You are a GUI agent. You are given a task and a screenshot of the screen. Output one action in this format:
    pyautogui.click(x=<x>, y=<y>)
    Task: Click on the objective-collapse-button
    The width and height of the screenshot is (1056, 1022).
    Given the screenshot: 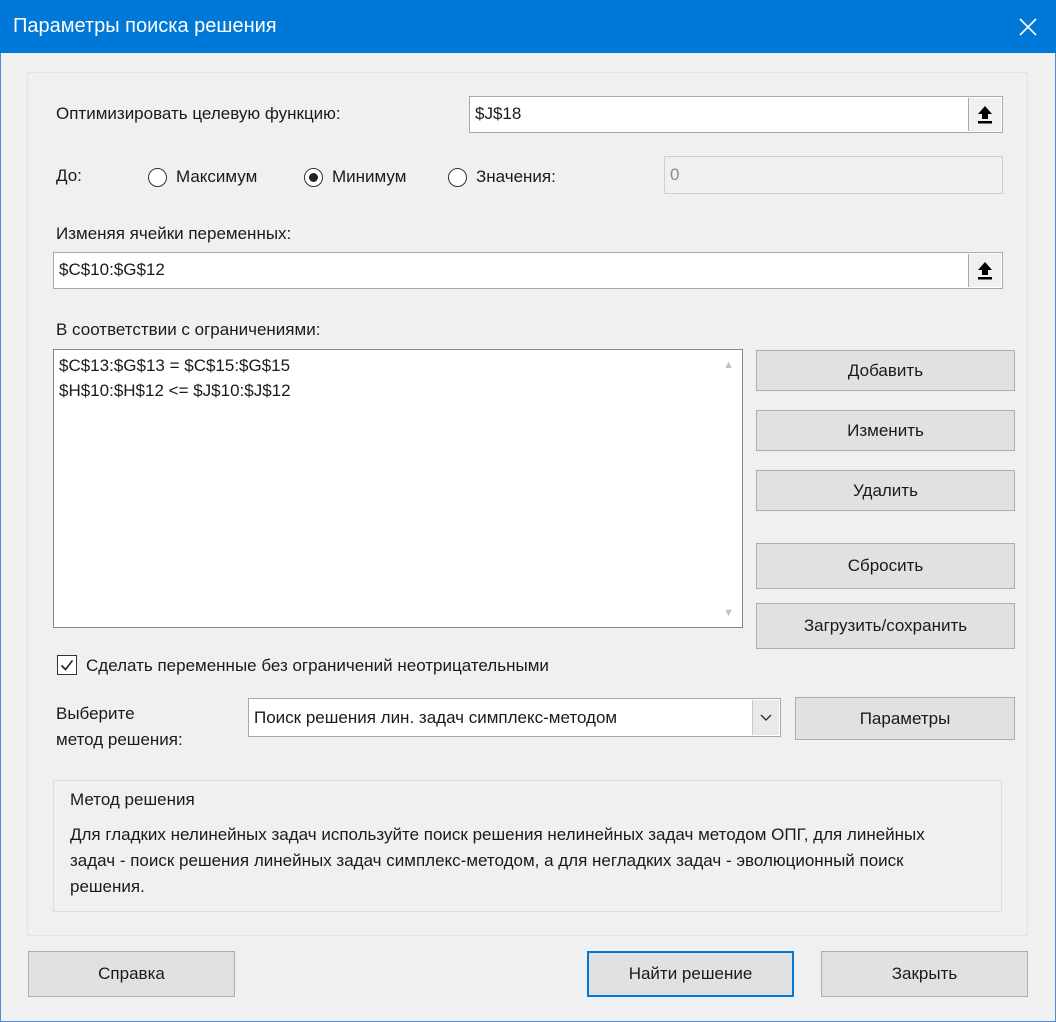 What is the action you would take?
    pyautogui.click(x=984, y=114)
    